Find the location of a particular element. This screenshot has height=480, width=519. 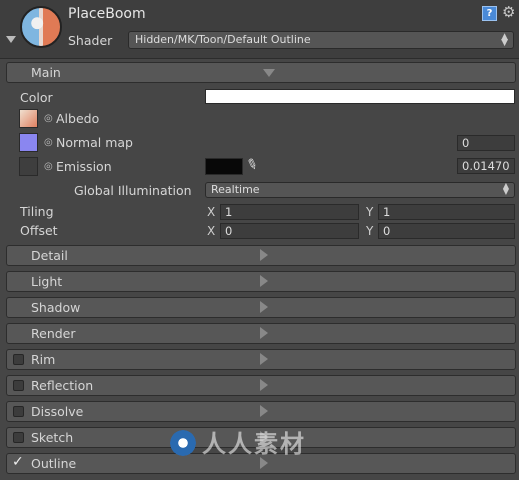

normal-texture-slot is located at coordinates (28, 142).